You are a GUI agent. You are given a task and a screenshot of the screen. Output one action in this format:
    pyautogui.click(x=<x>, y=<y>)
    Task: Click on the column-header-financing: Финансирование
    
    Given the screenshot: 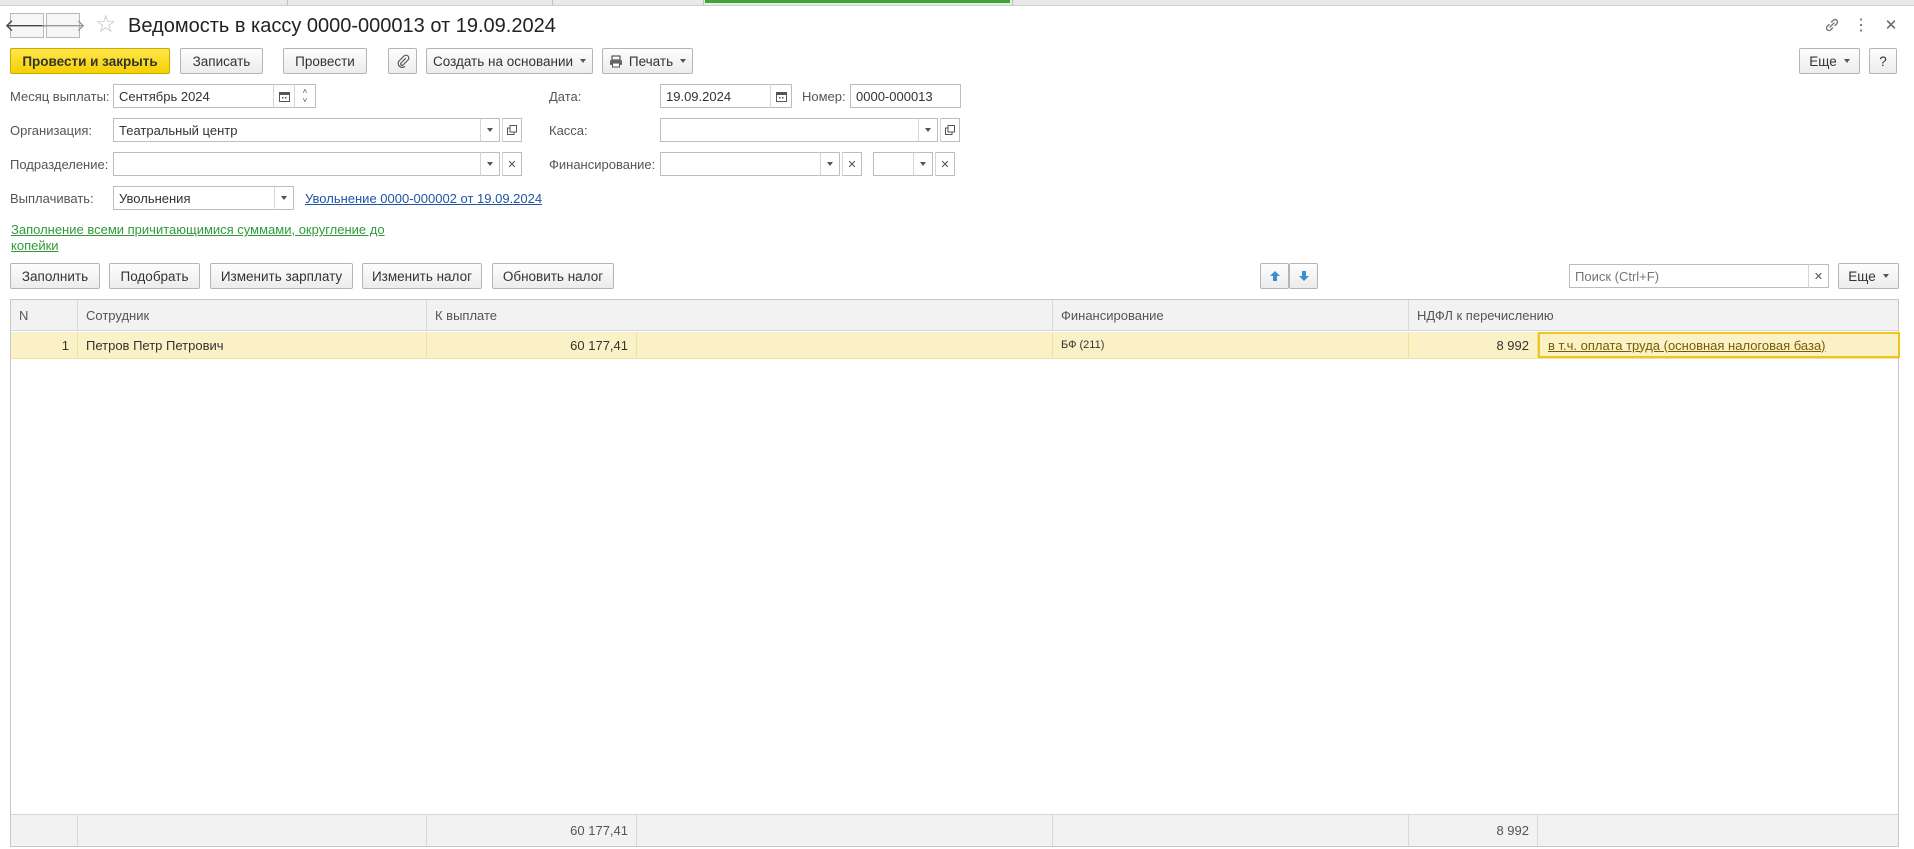 What is the action you would take?
    pyautogui.click(x=1231, y=315)
    